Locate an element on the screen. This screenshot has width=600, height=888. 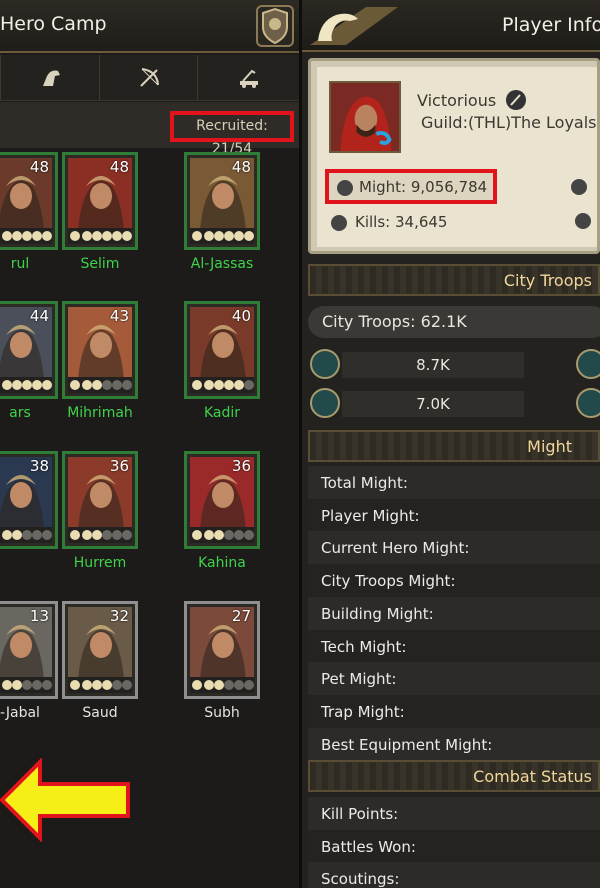
might-row: Total Might: is located at coordinates (454, 482).